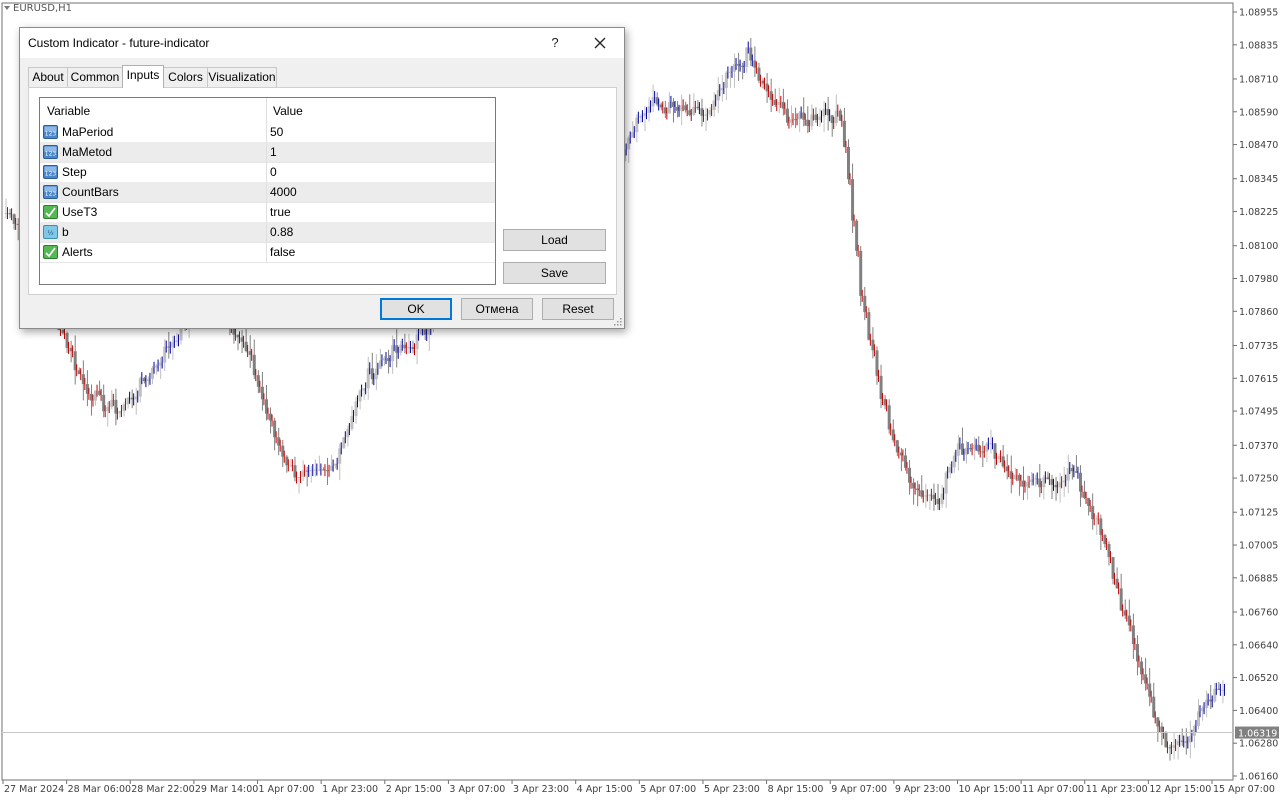  Describe the element at coordinates (477, 789) in the screenshot. I see `time-label: 3 Apr 07:00` at that location.